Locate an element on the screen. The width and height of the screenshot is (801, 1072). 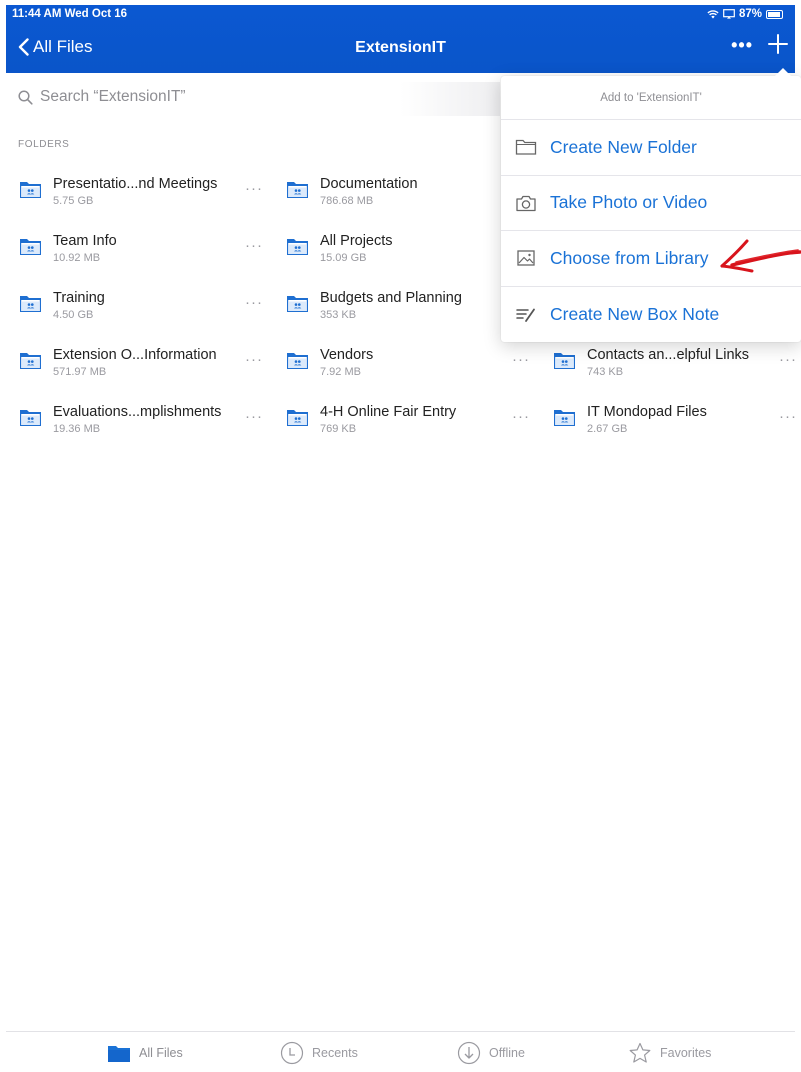
menu-item-label: Take Photo or Video is located at coordinates (629, 202).